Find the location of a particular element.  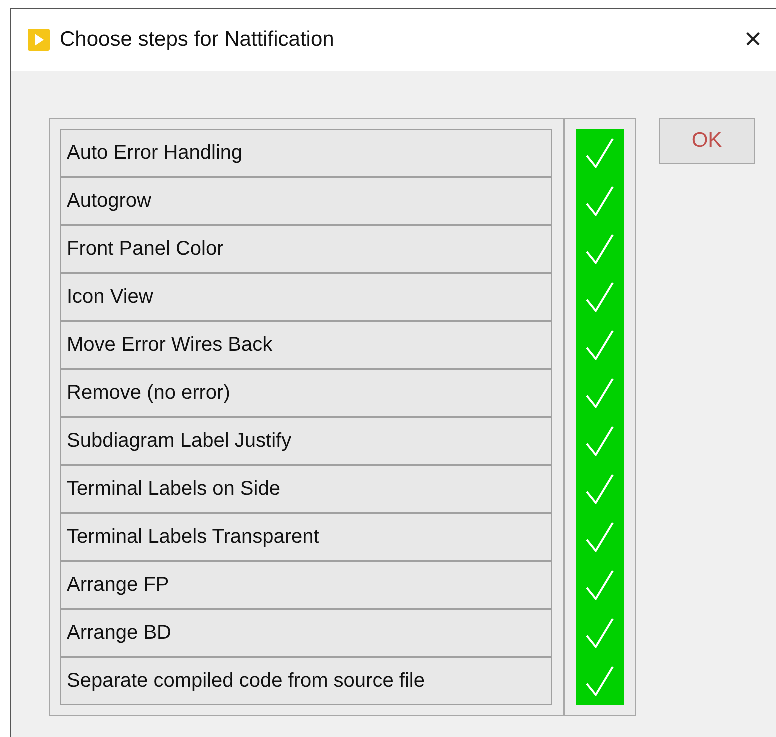

step-label: Move Error Wires Back is located at coordinates (306, 345).